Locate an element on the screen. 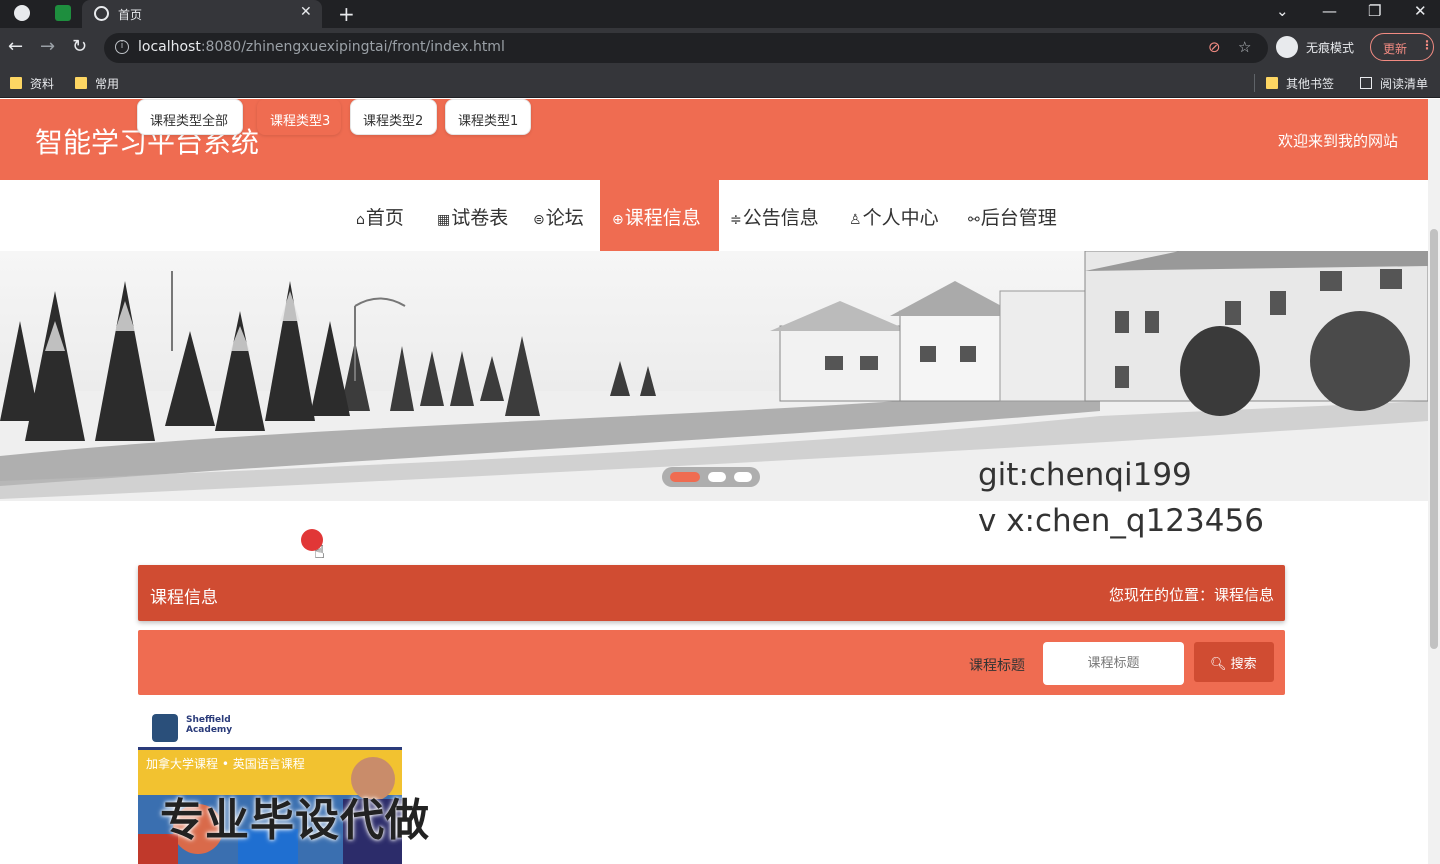 The width and height of the screenshot is (1440, 864). filter-type-1: 课程类型1 is located at coordinates (488, 117).